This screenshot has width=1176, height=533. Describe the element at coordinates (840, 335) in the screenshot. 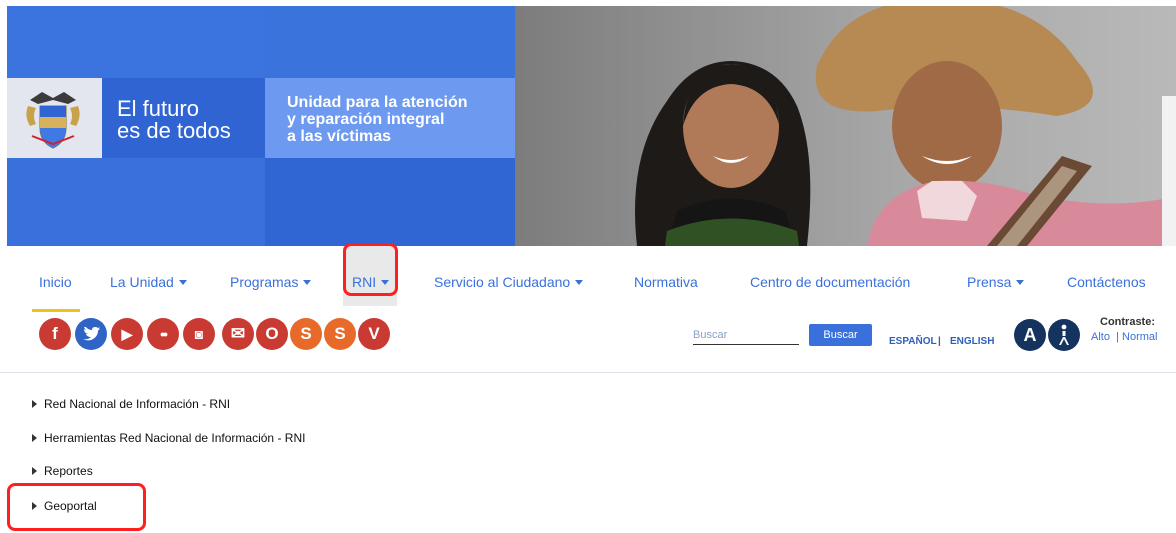

I see `search-button: Buscar` at that location.